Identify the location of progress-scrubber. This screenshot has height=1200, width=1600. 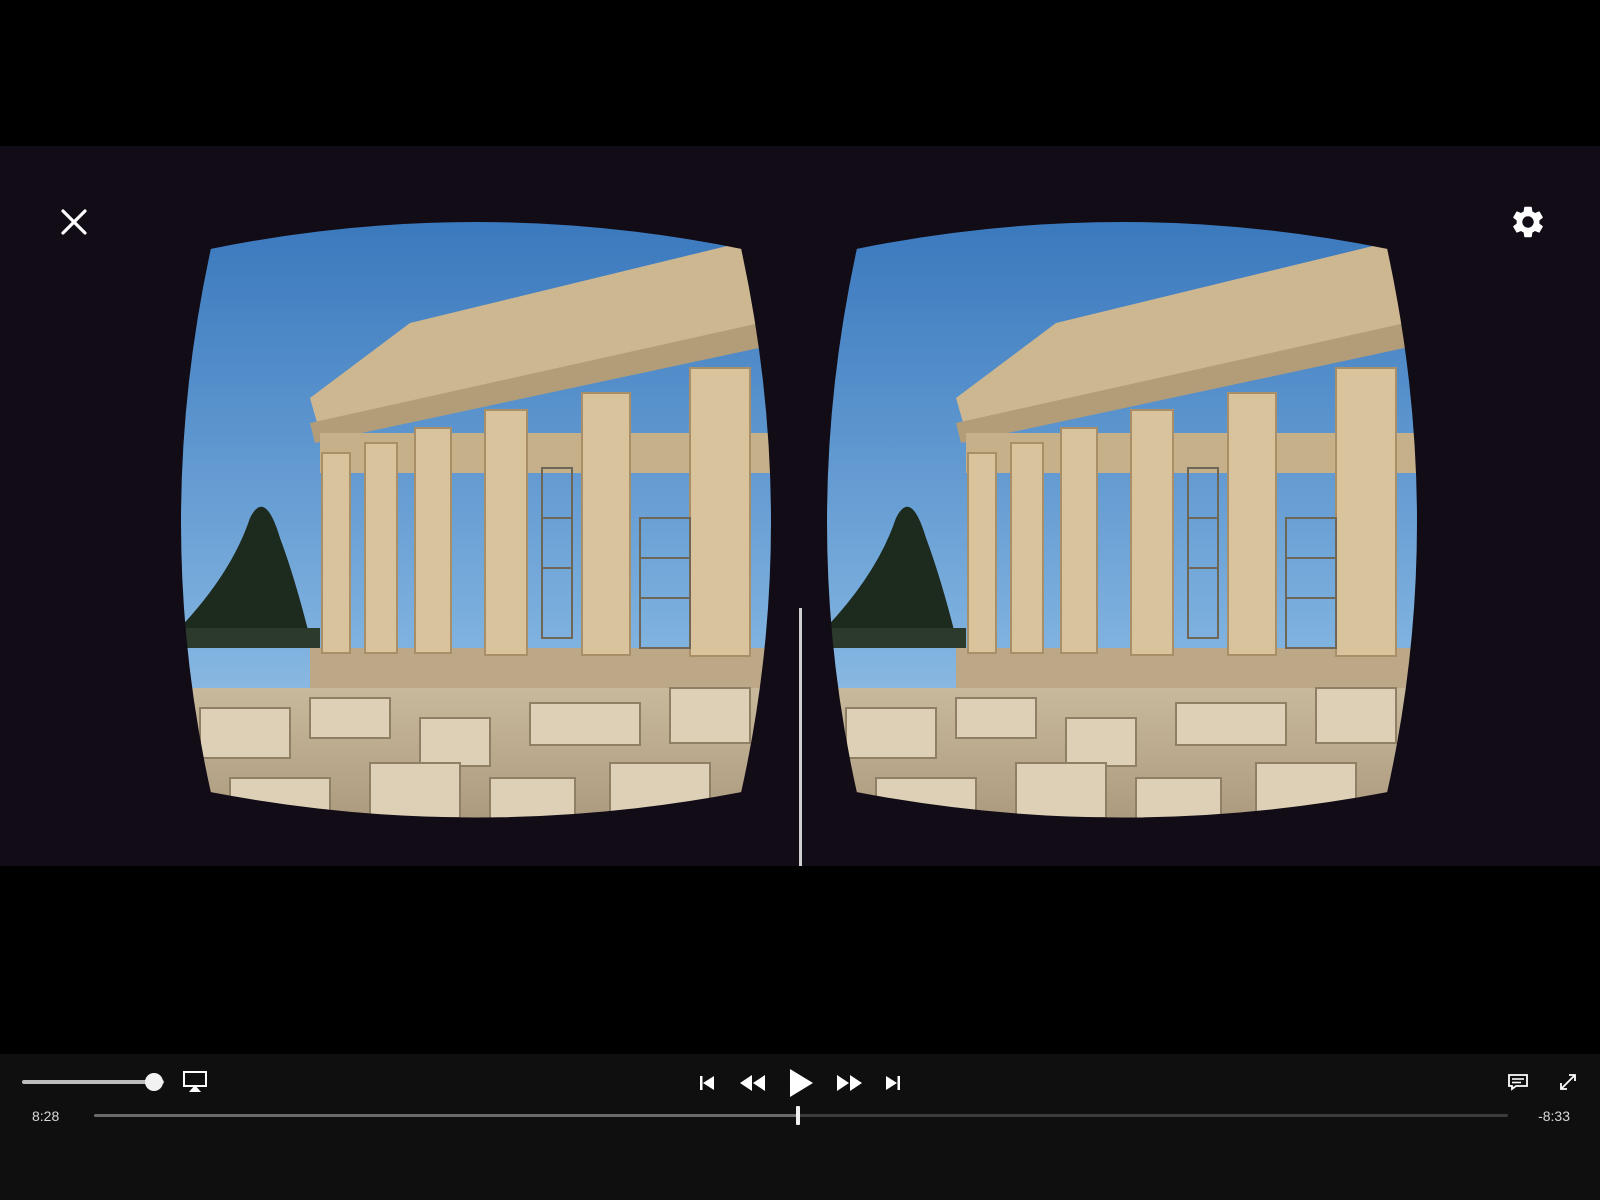
(801, 1115).